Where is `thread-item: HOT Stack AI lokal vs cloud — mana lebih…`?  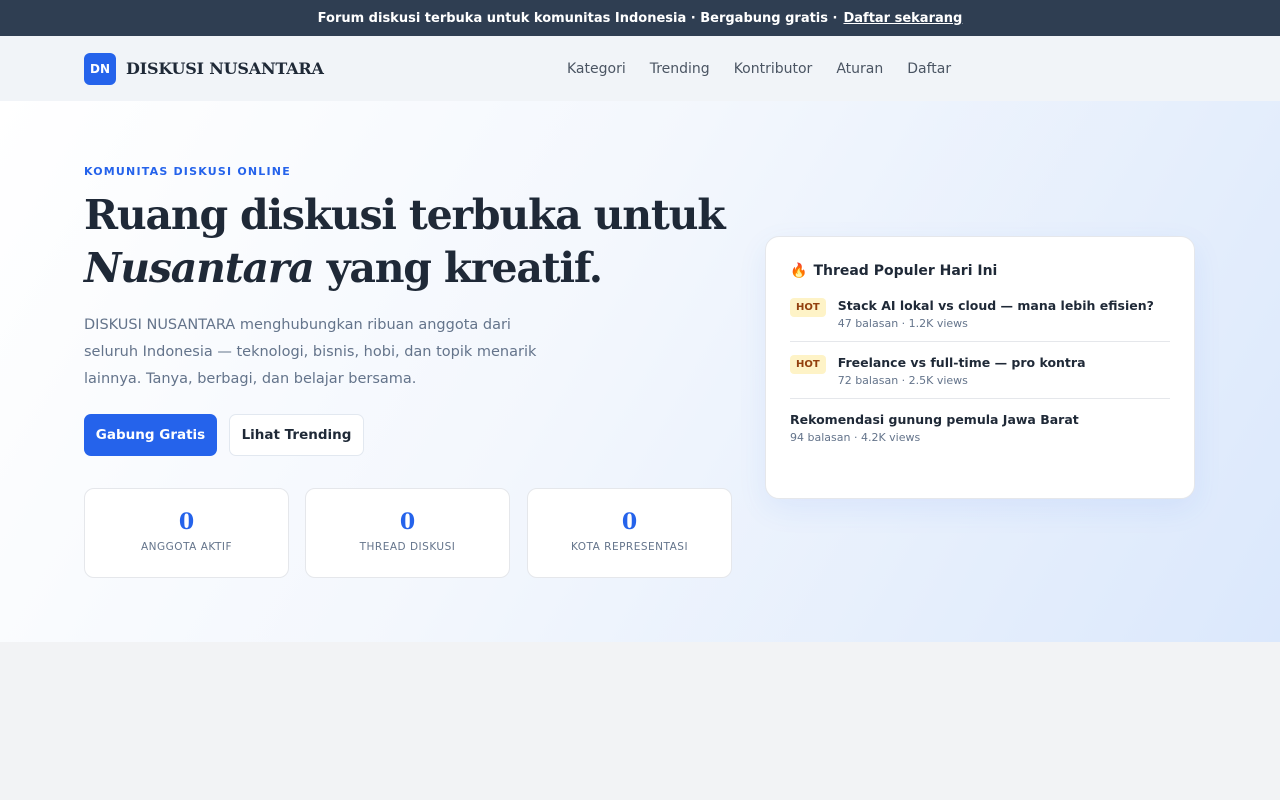
thread-item: HOT Stack AI lokal vs cloud — mana lebih… is located at coordinates (980, 319).